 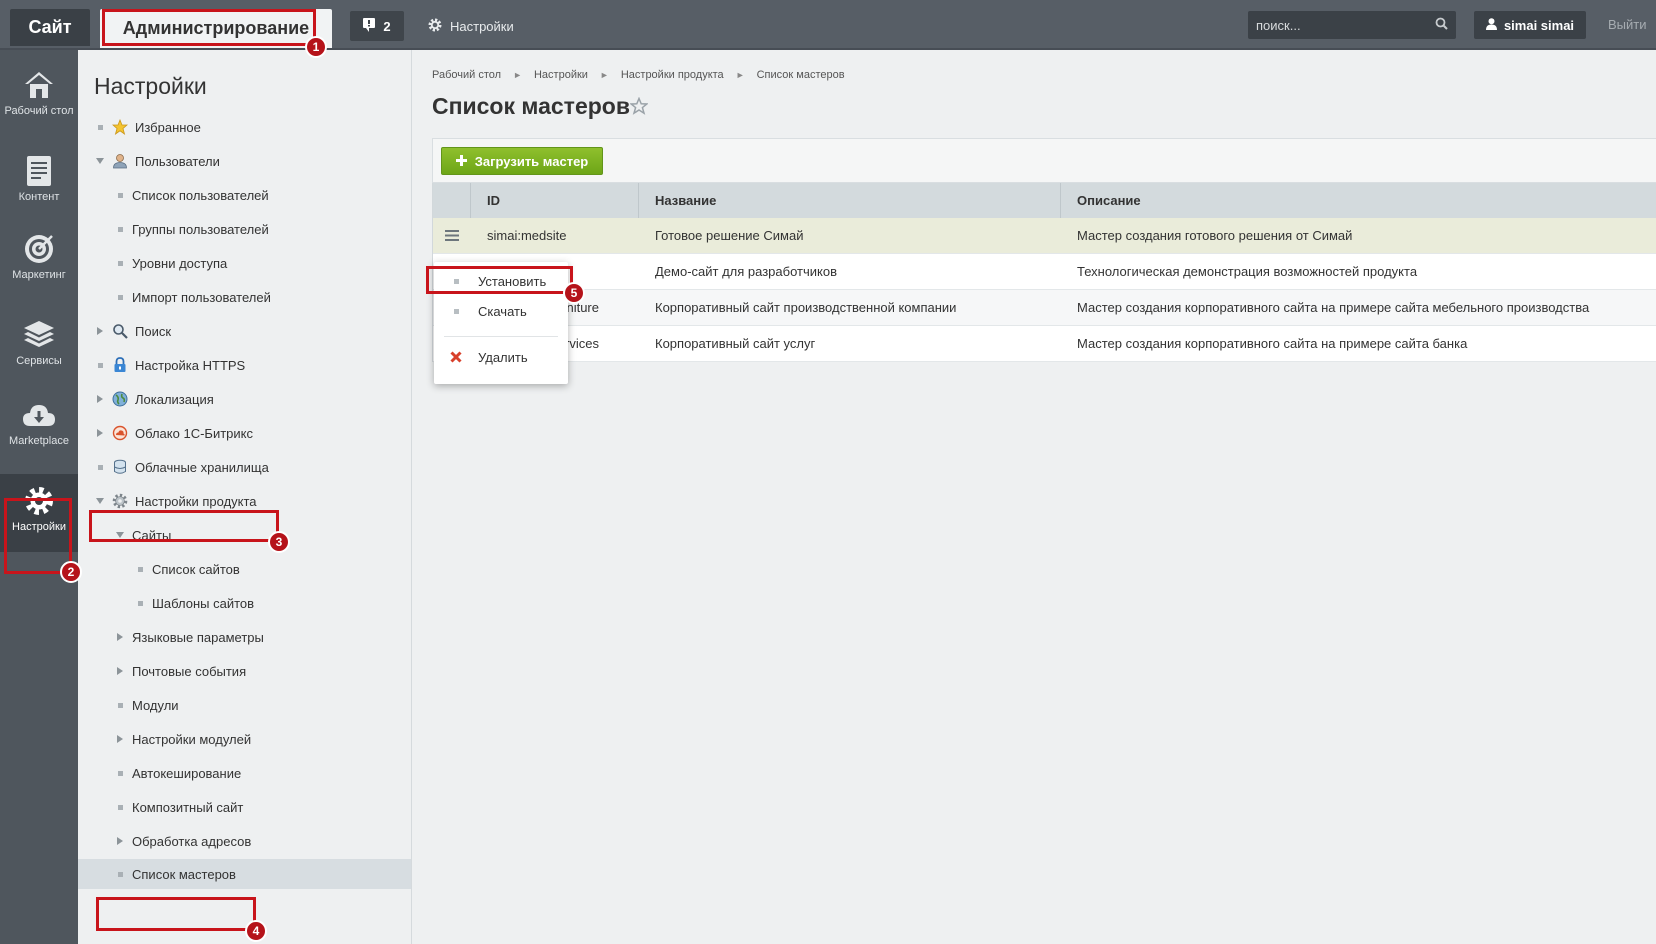 What do you see at coordinates (574, 293) in the screenshot?
I see `annotation-badge-5: 5` at bounding box center [574, 293].